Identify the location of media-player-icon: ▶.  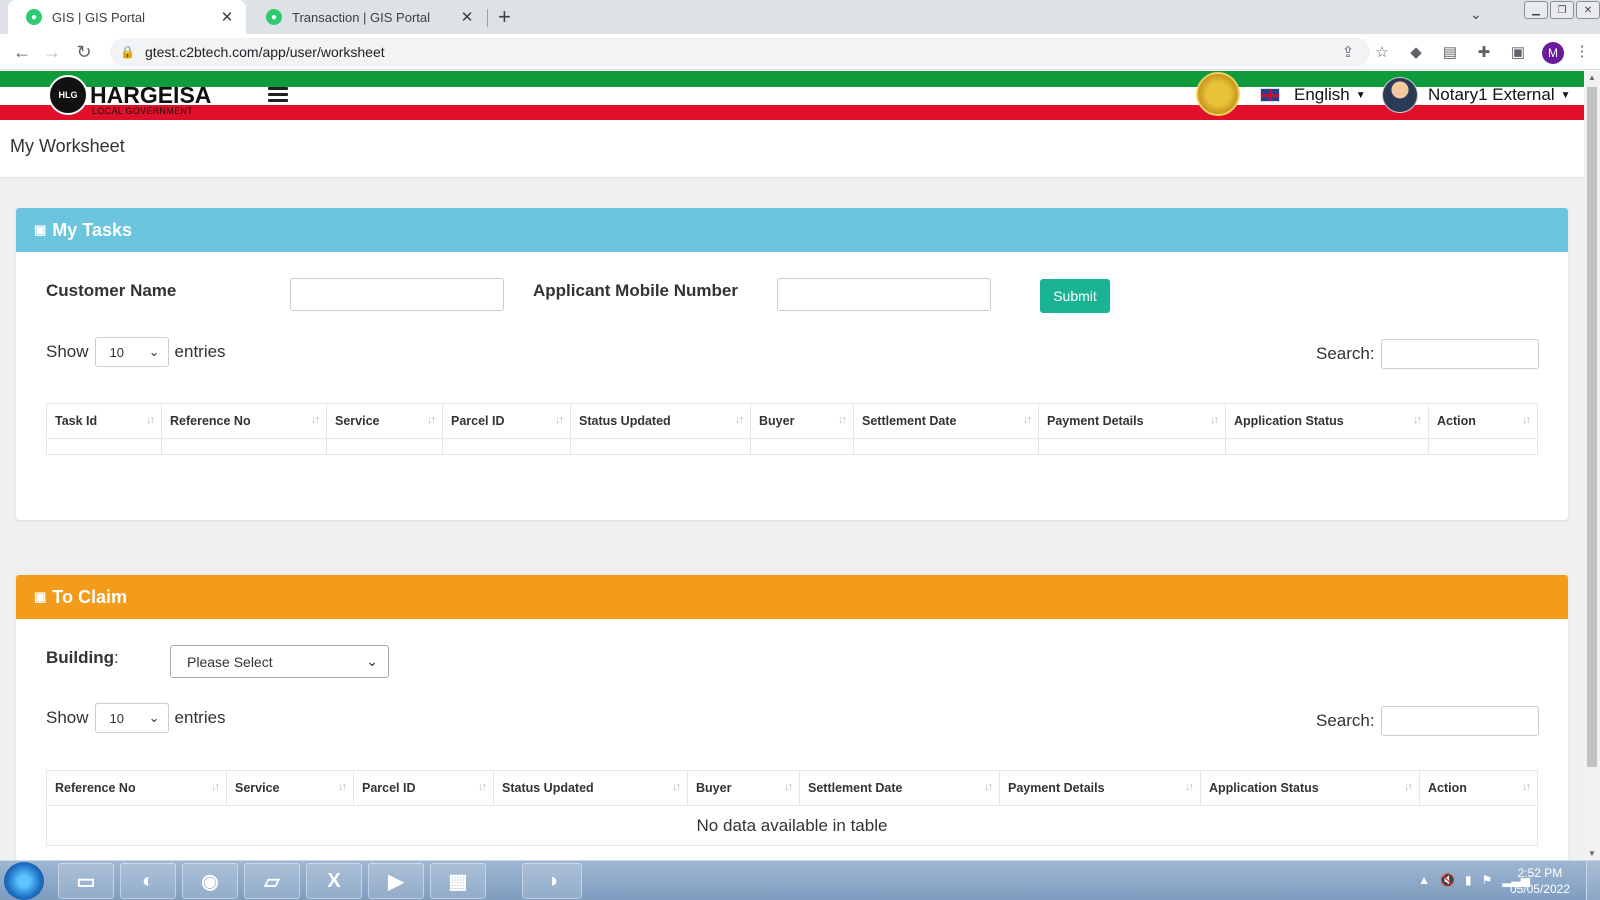
(396, 881).